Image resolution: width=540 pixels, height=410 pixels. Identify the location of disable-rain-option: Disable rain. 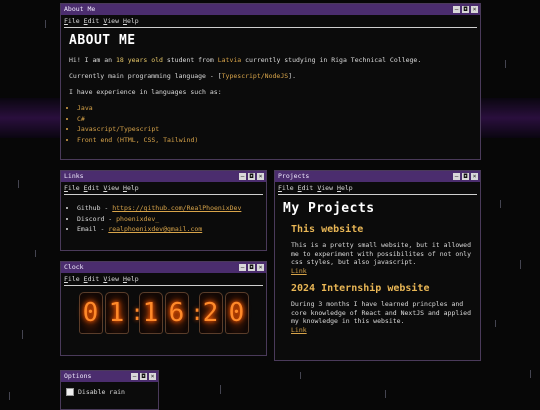
(112, 392).